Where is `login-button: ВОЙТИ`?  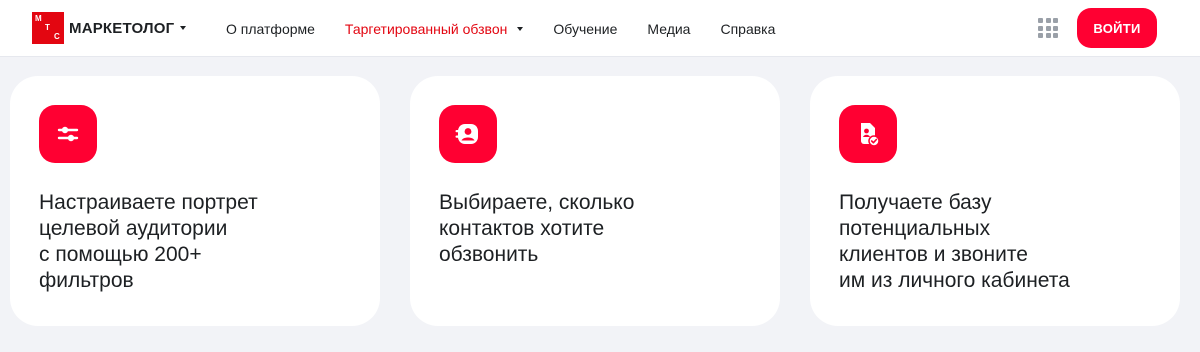
login-button: ВОЙТИ is located at coordinates (1117, 28).